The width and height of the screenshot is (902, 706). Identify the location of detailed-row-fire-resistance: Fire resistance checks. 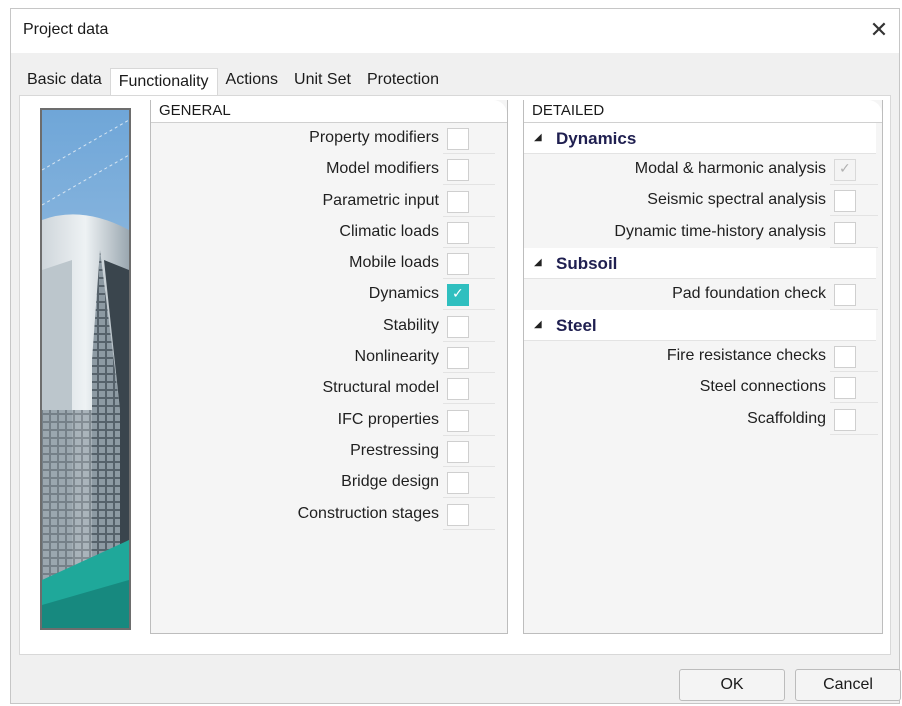
(703, 357).